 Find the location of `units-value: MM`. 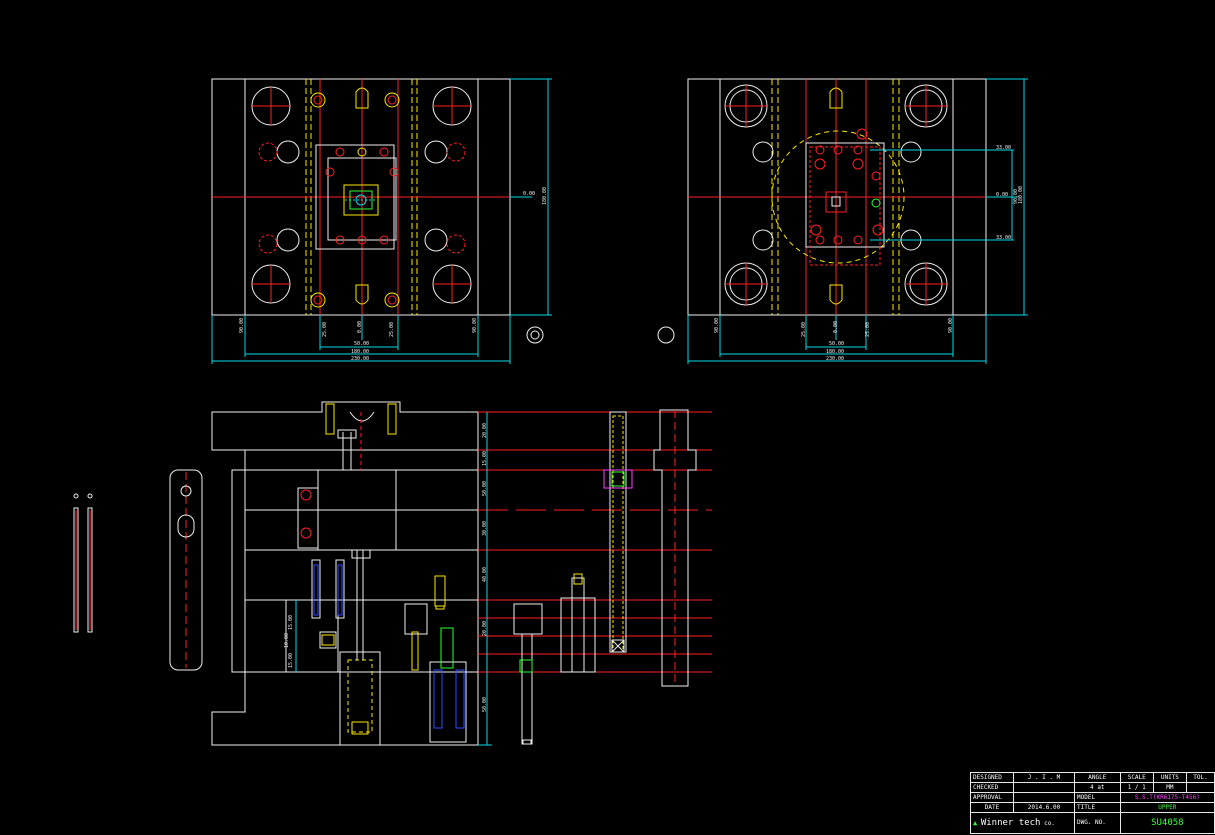

units-value: MM is located at coordinates (1169, 787).